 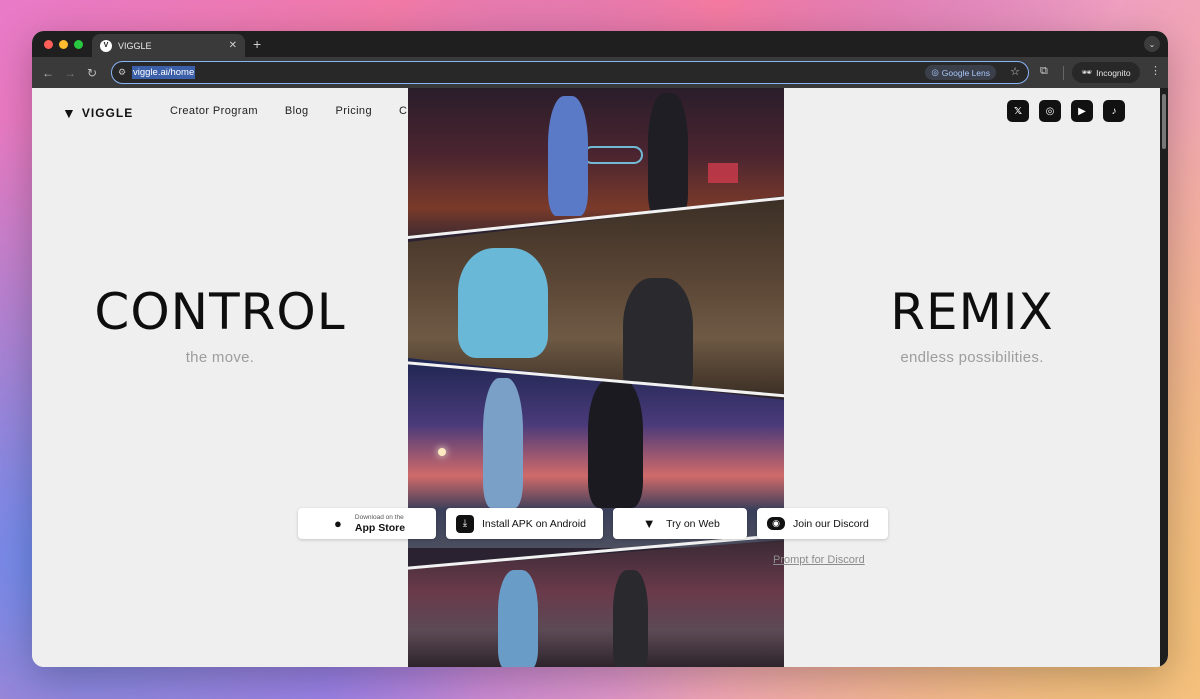 What do you see at coordinates (297, 111) in the screenshot?
I see `nav-blog: Blog` at bounding box center [297, 111].